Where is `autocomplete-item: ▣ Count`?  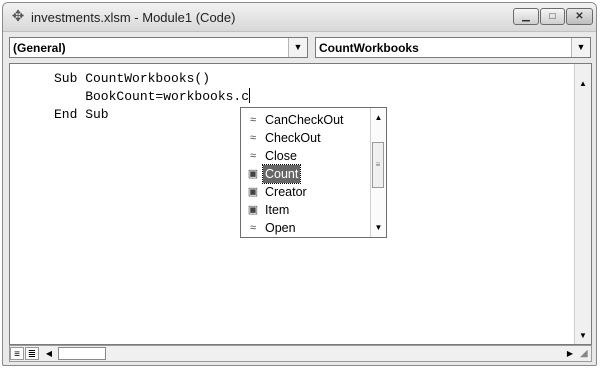 autocomplete-item: ▣ Count is located at coordinates (306, 174).